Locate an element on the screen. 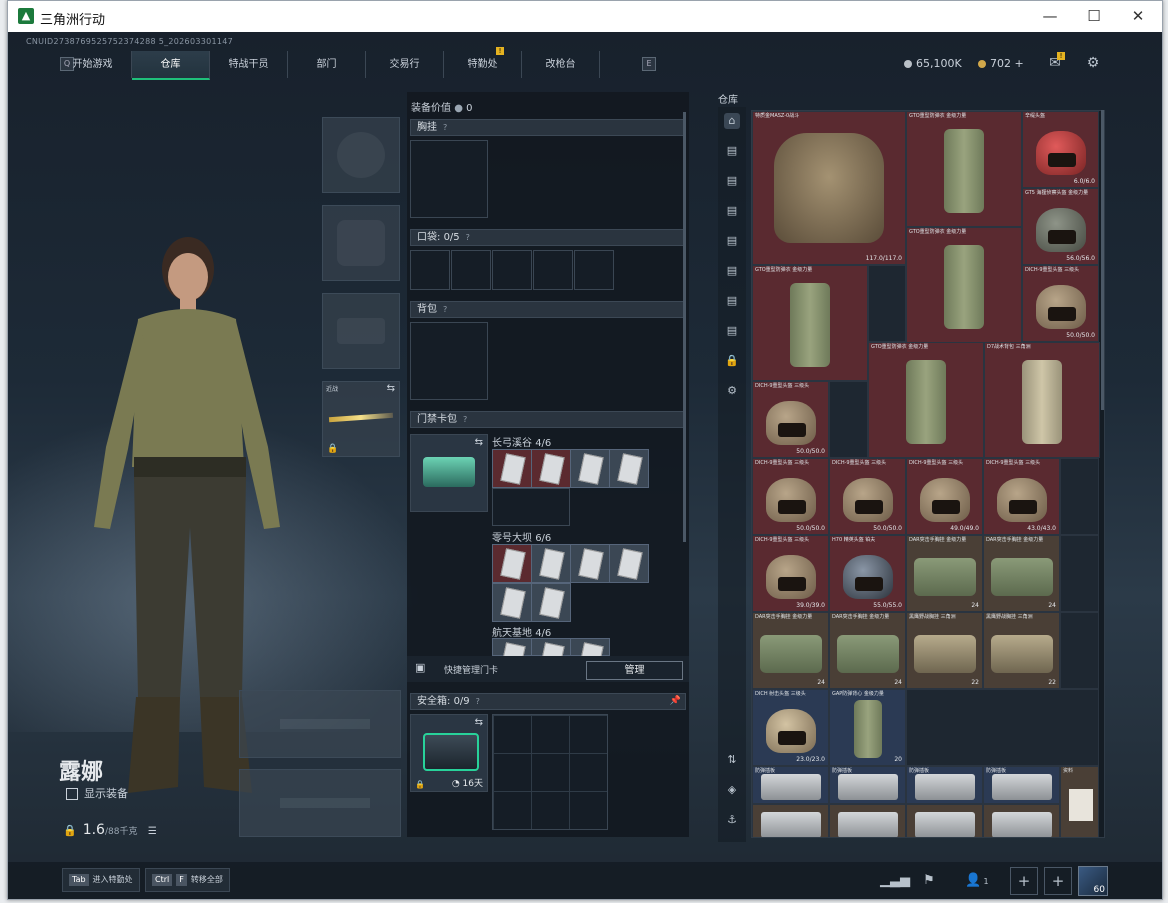  melee-slot: 近战 ⇆ 🔒 is located at coordinates (361, 419).